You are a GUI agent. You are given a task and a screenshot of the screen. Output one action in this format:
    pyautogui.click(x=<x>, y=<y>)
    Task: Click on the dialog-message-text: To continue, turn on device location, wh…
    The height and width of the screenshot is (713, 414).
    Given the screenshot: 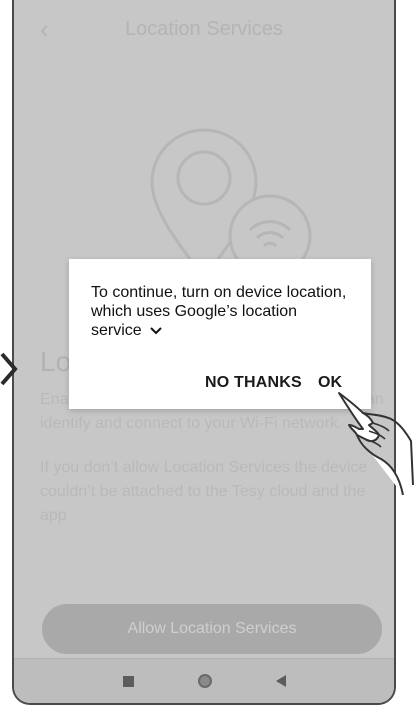 What is the action you would take?
    pyautogui.click(x=219, y=311)
    